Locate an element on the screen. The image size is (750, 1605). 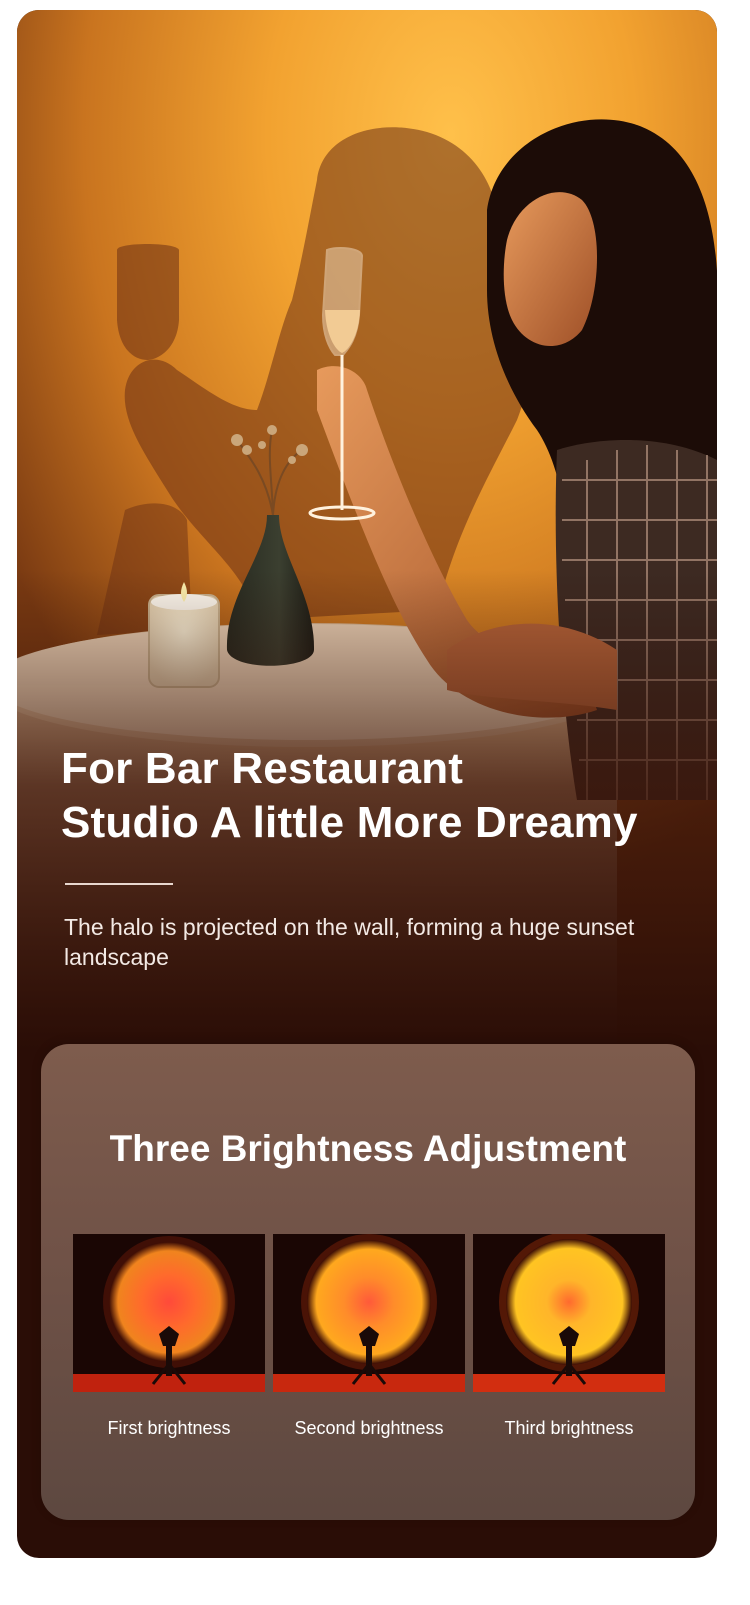
first-brightness-image is located at coordinates (169, 1313).